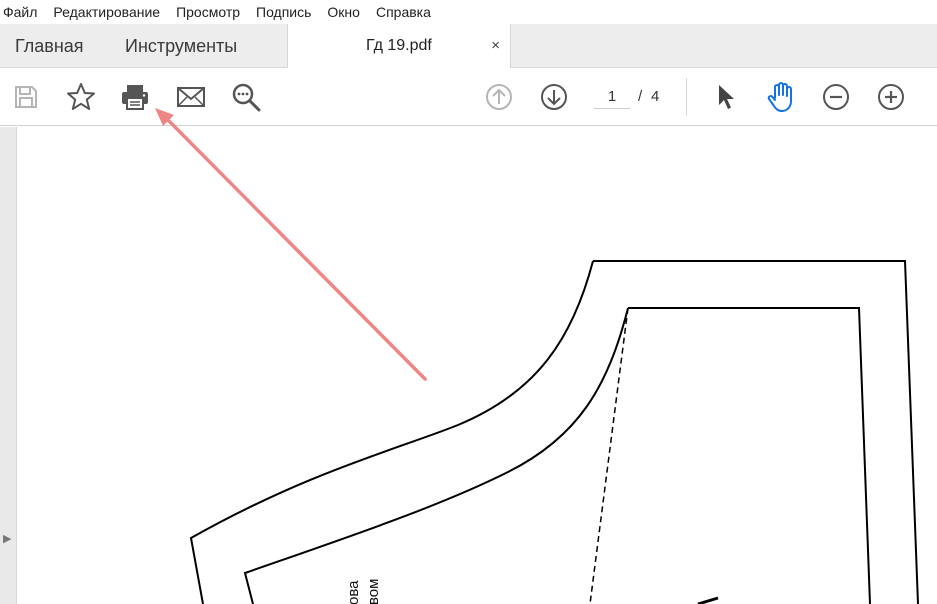 Image resolution: width=937 pixels, height=604 pixels. What do you see at coordinates (343, 12) in the screenshot?
I see `menu-window: Окно` at bounding box center [343, 12].